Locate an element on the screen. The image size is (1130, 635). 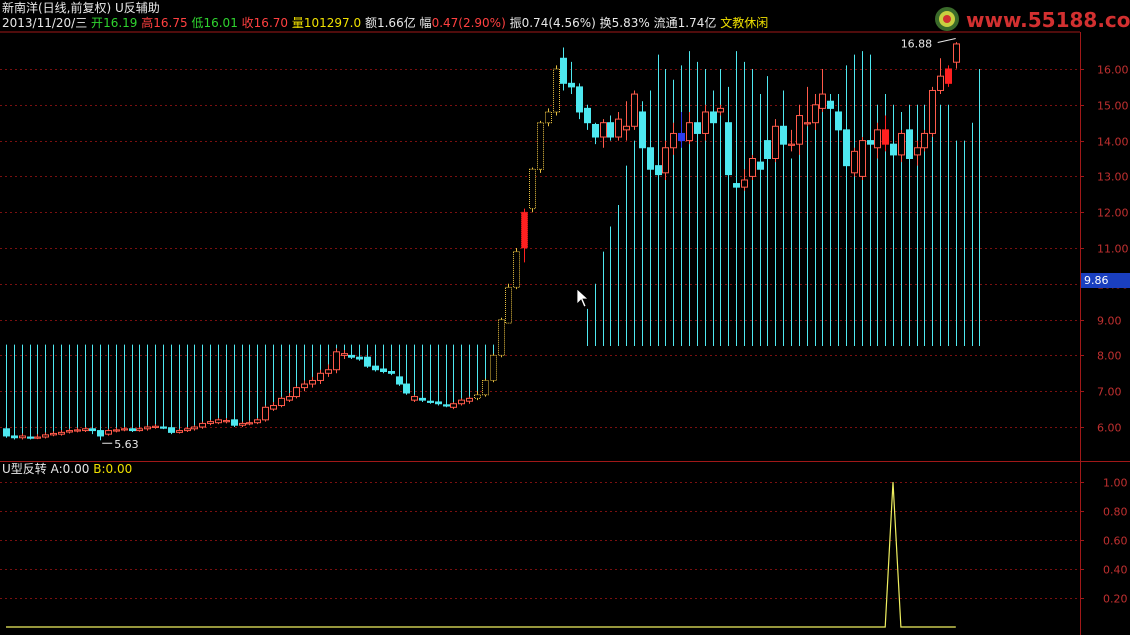
indicator-header: U型反转 A:0.00 B:0.00 is located at coordinates (67, 469).